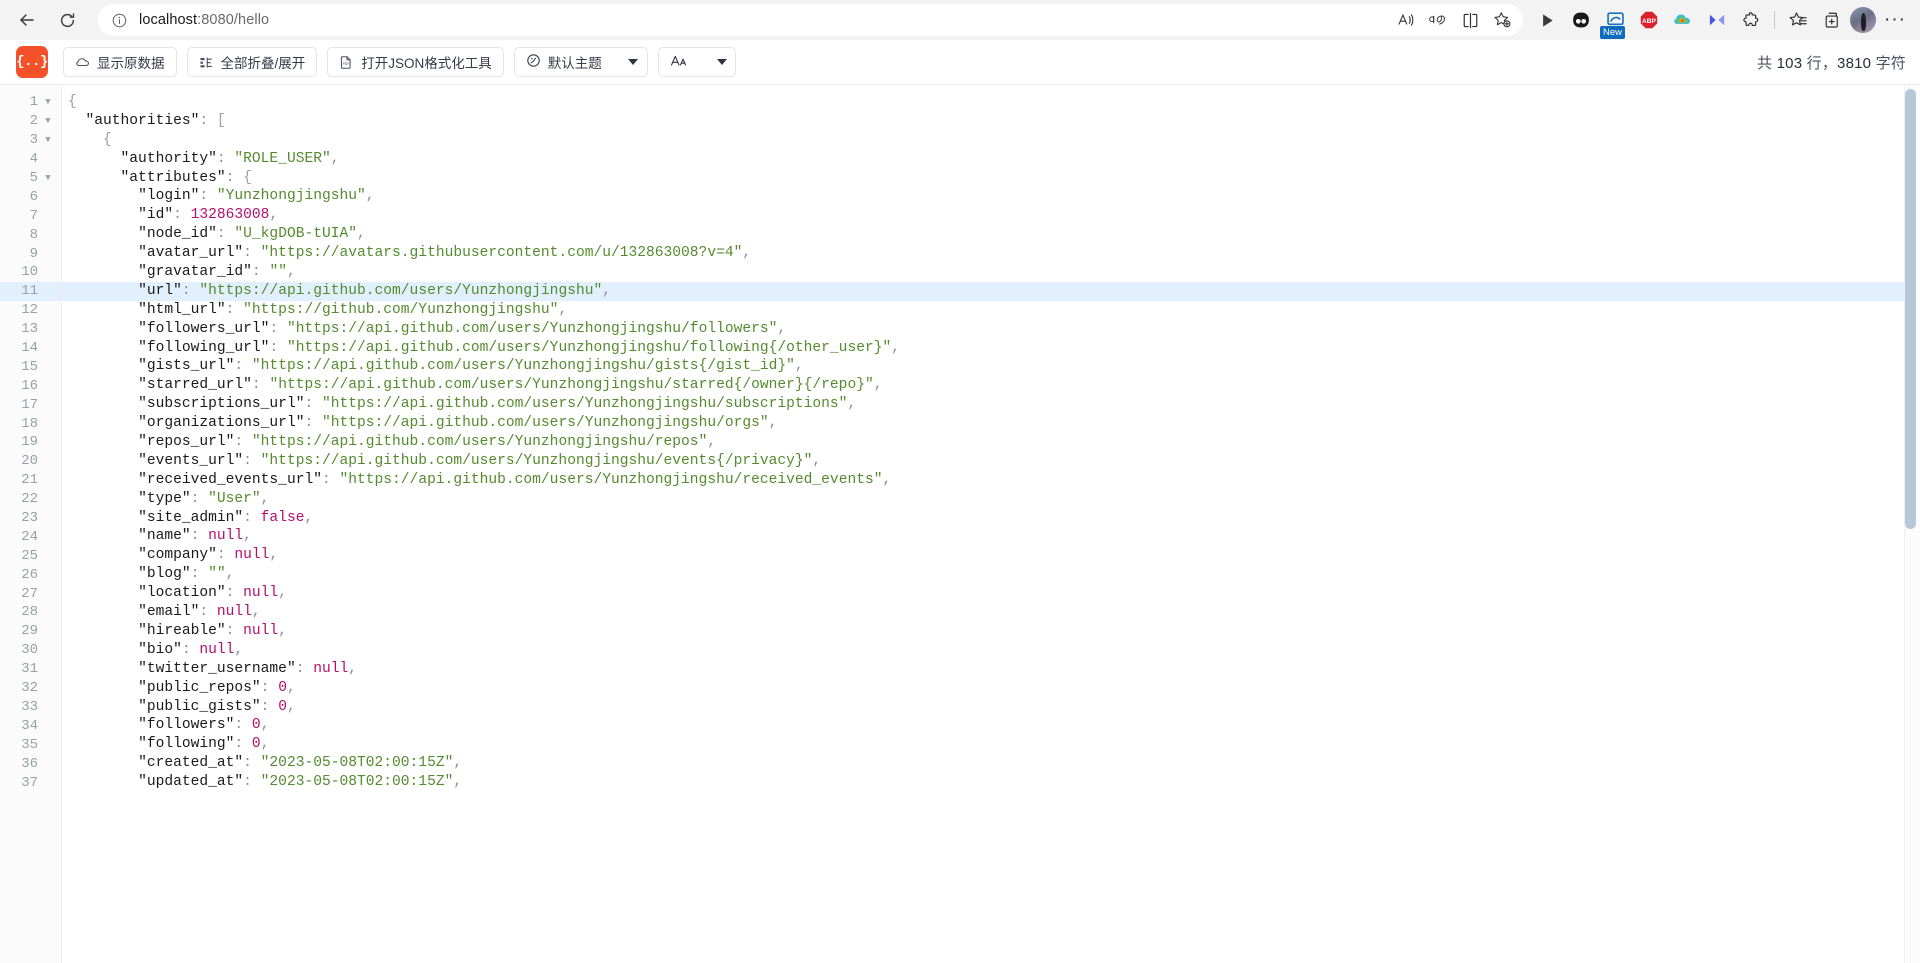 The height and width of the screenshot is (963, 1920). I want to click on back-button, so click(27, 20).